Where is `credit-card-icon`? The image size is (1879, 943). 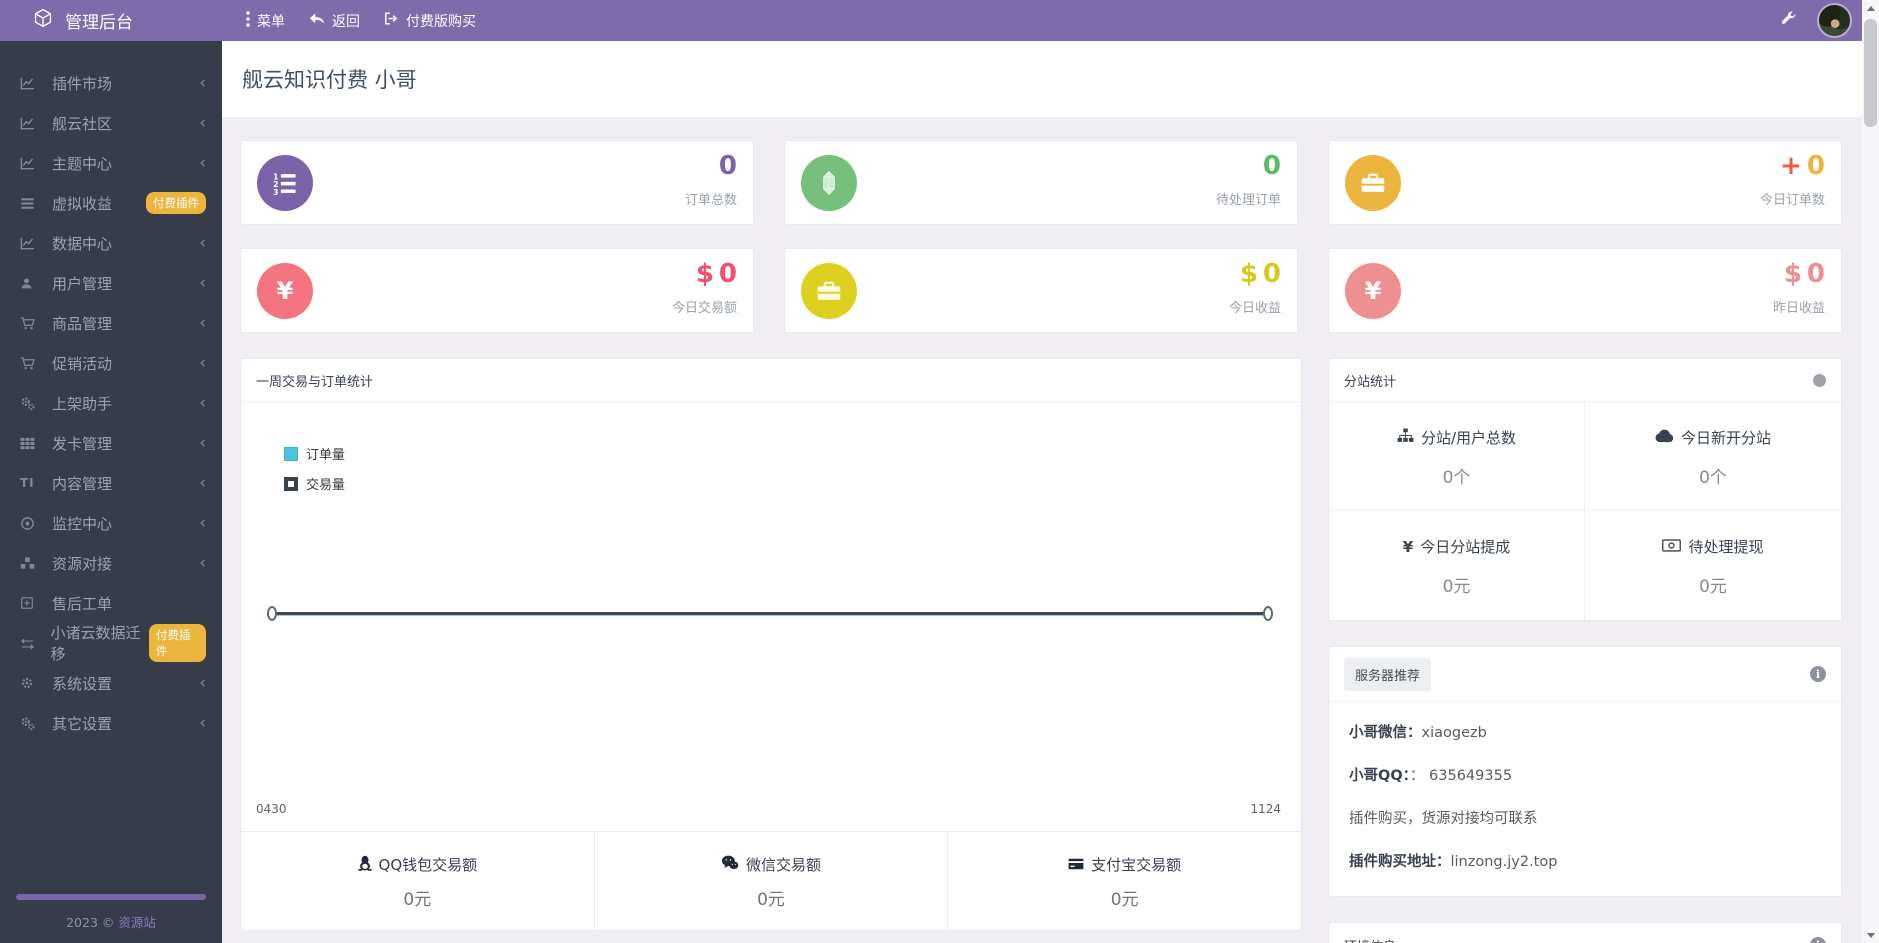
credit-card-icon is located at coordinates (1076, 865).